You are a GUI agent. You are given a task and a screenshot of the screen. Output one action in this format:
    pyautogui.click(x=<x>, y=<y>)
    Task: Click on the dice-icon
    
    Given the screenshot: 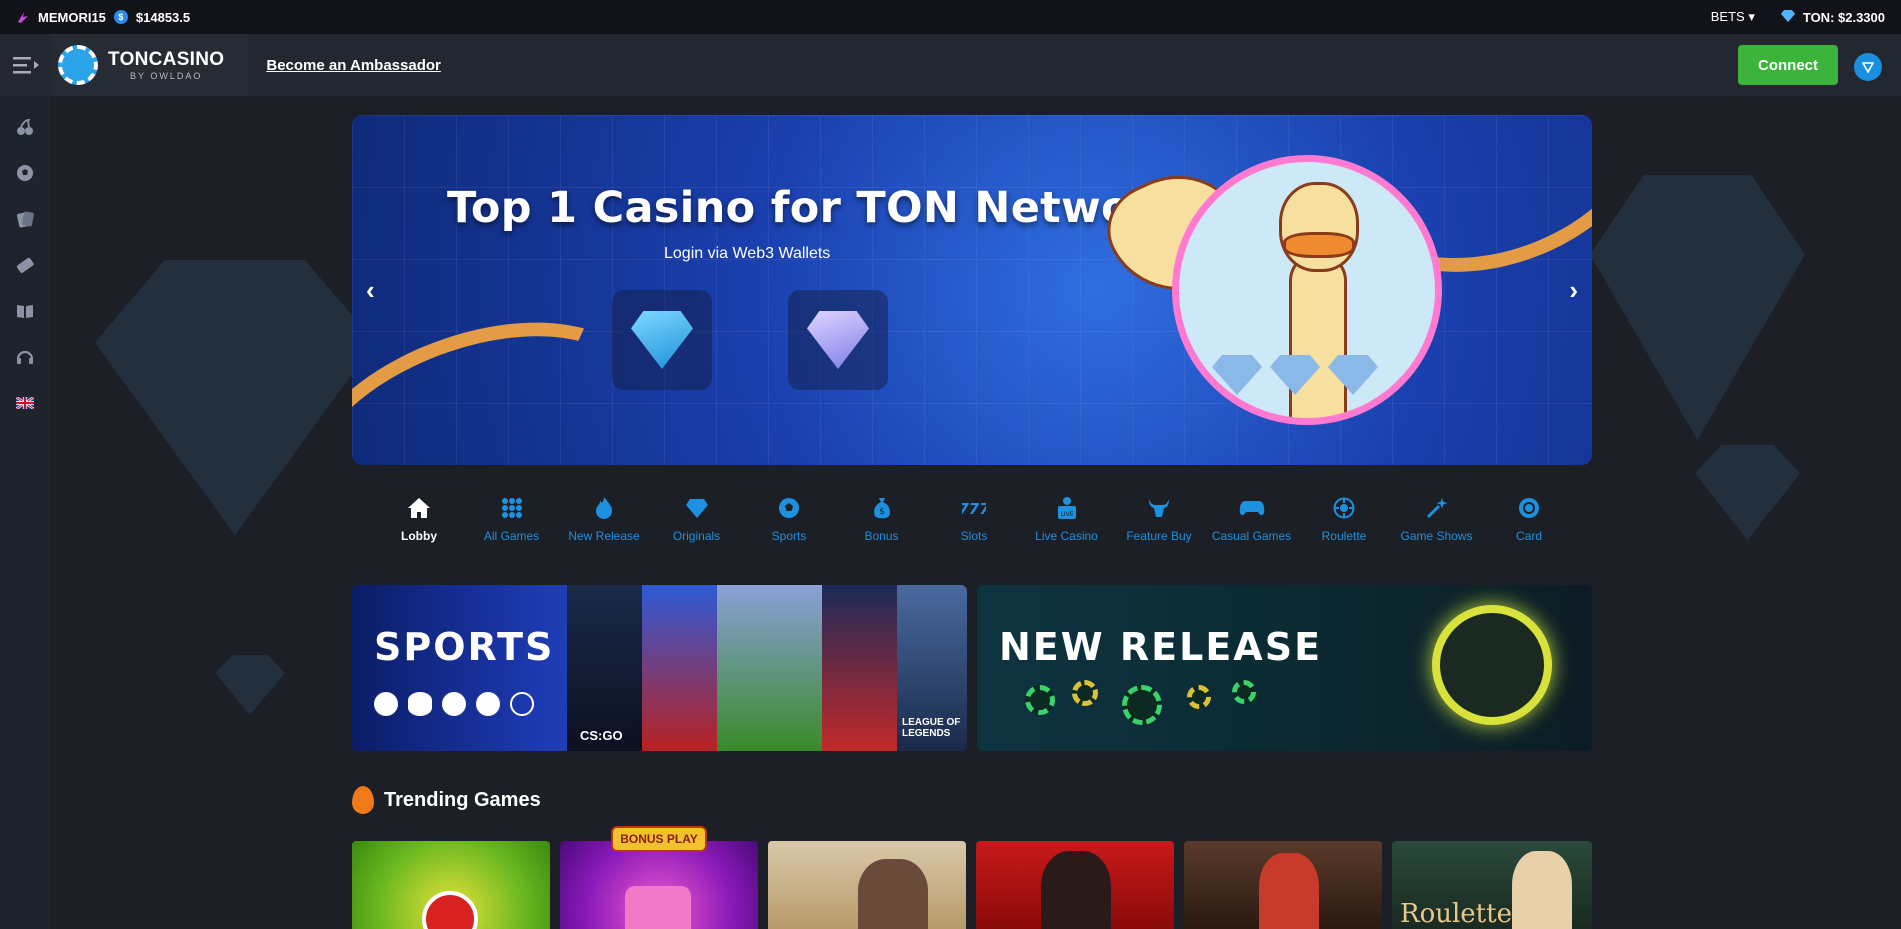 What is the action you would take?
    pyautogui.click(x=658, y=907)
    